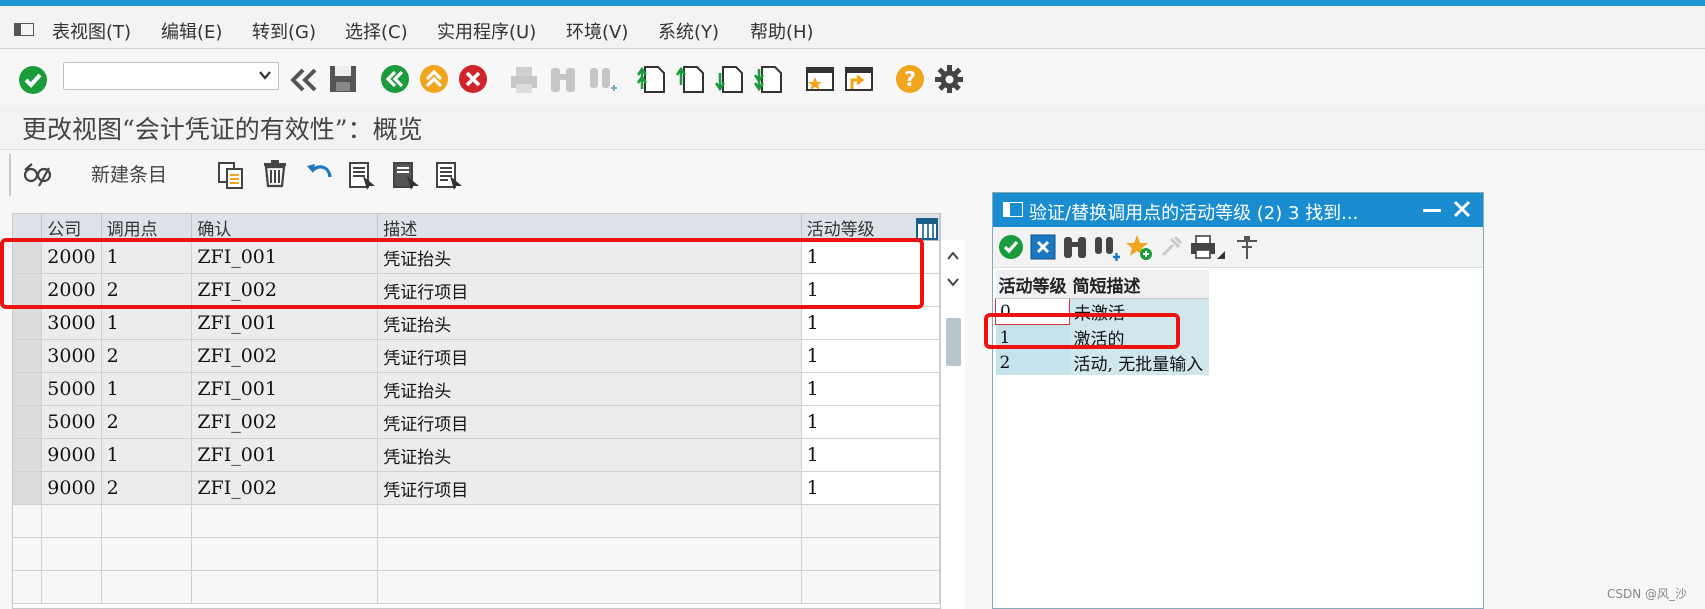  I want to click on popup-column-header-level: 活动等级, so click(1032, 284).